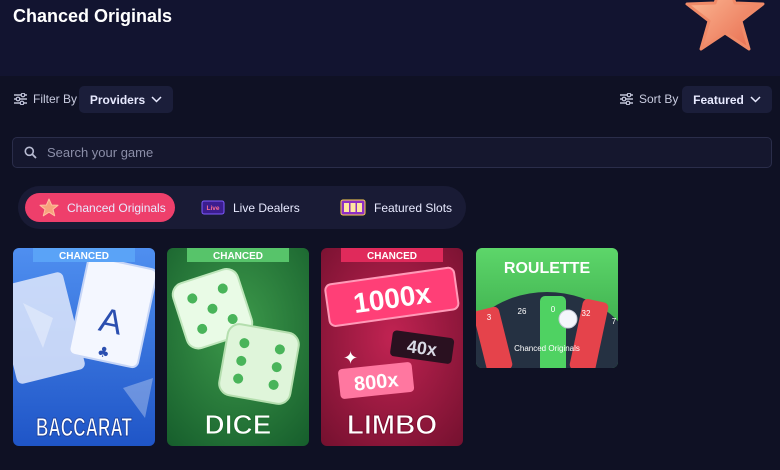 This screenshot has height=470, width=780. What do you see at coordinates (116, 207) in the screenshot?
I see `tab-chanced-originals-label: Chanced Originals` at bounding box center [116, 207].